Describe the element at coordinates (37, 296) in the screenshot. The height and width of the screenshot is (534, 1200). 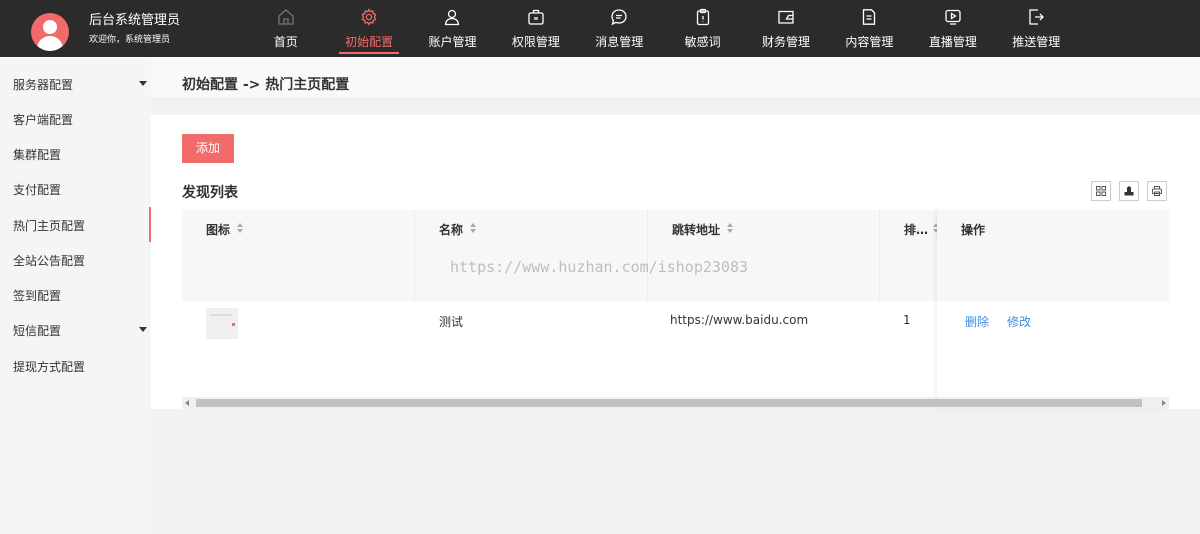
I see `sidebar-item-label: 签到配置` at that location.